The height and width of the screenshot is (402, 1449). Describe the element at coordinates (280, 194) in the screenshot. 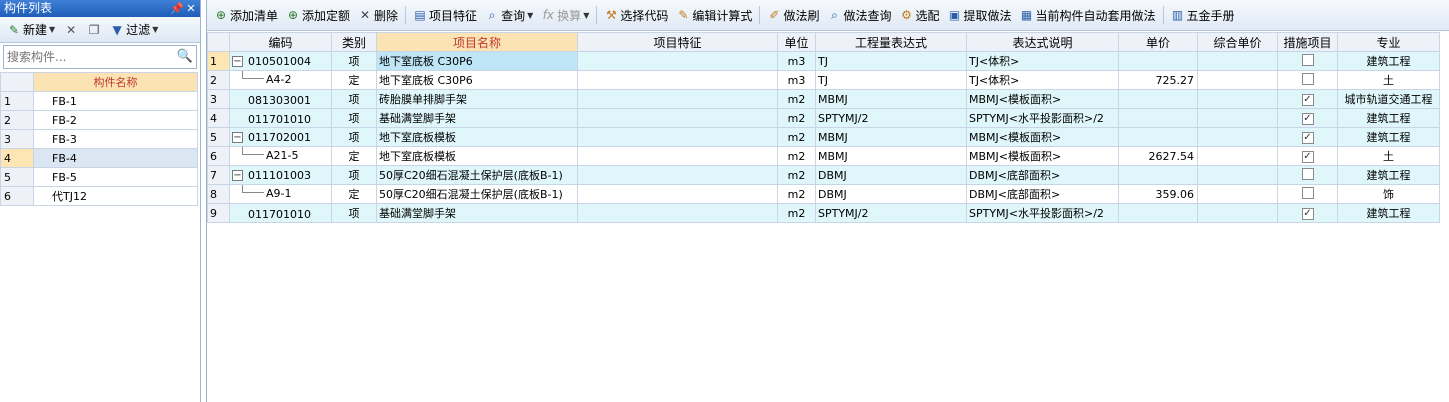

I see `code-cell: A9-1` at that location.